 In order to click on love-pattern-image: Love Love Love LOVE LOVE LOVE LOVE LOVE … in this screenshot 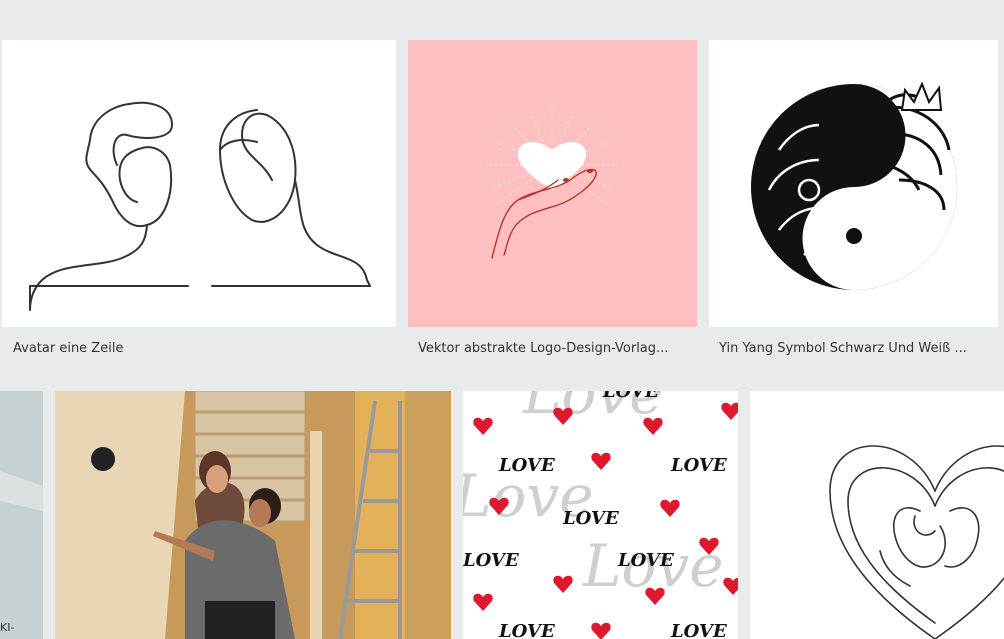, I will do `click(600, 515)`.